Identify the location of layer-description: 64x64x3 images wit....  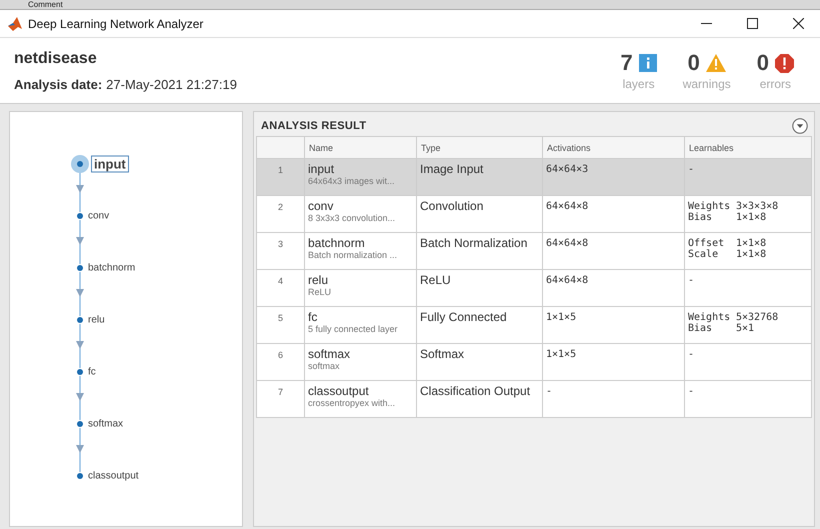
(352, 181).